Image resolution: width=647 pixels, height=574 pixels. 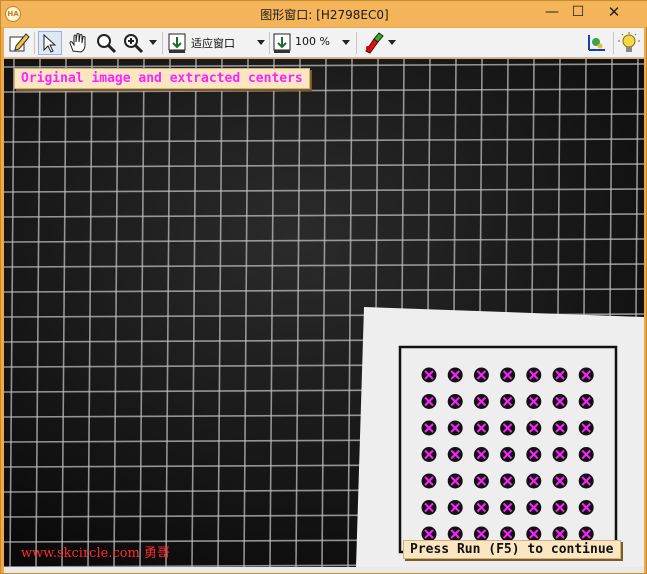 What do you see at coordinates (346, 42) in the screenshot?
I see `zoom-percent-dropdown-icon` at bounding box center [346, 42].